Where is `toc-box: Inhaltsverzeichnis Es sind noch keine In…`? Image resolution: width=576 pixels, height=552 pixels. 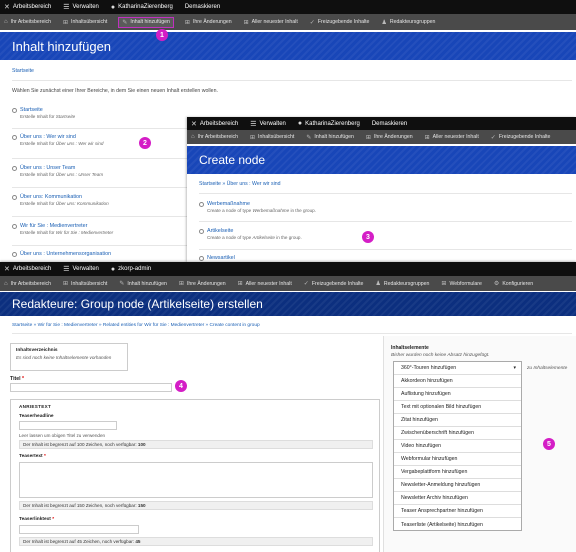
toc-box: Inhaltsverzeichnis Es sind noch keine In… is located at coordinates (69, 357).